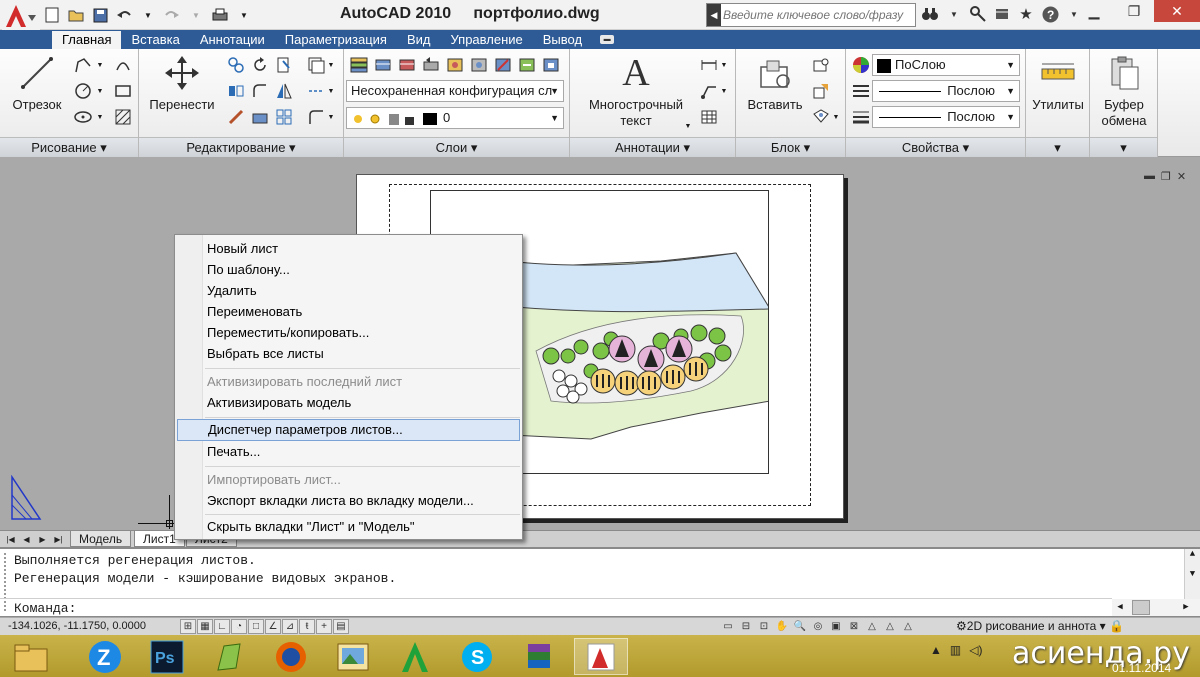 This screenshot has width=1200, height=677. What do you see at coordinates (83, 117) in the screenshot?
I see `ellipse-icon` at bounding box center [83, 117].